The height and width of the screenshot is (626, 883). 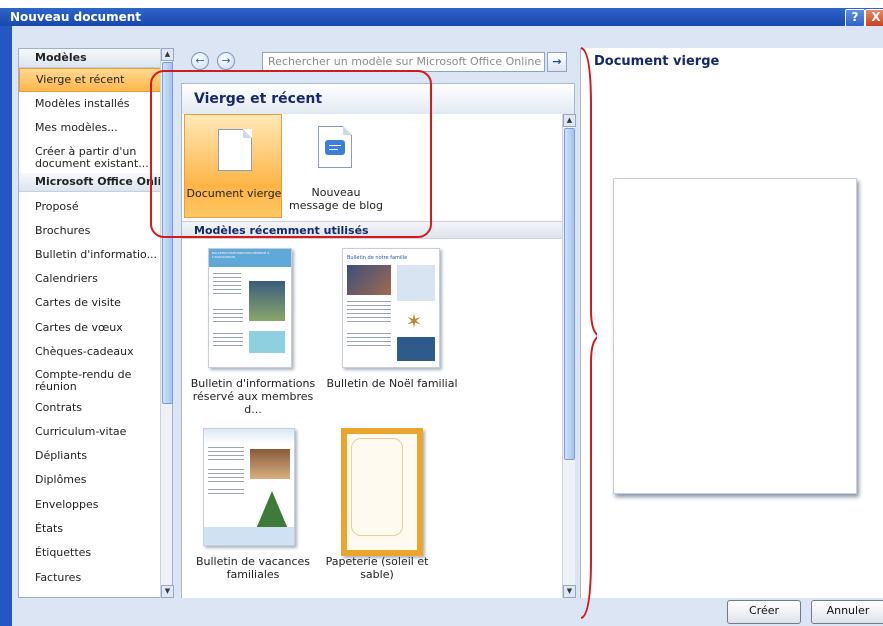 I want to click on nav-item-cartes-voeux: Cartes de vœux, so click(x=95, y=328).